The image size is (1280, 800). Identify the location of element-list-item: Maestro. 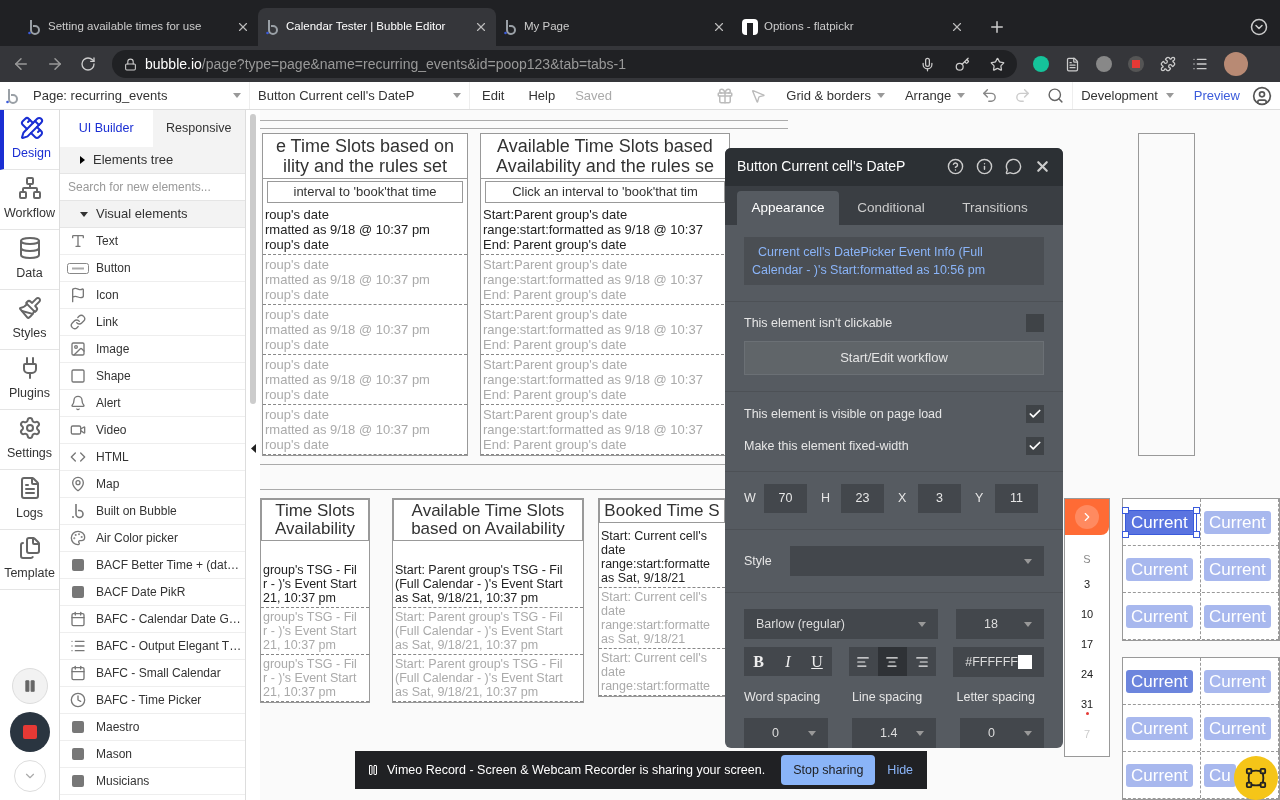
(152, 727).